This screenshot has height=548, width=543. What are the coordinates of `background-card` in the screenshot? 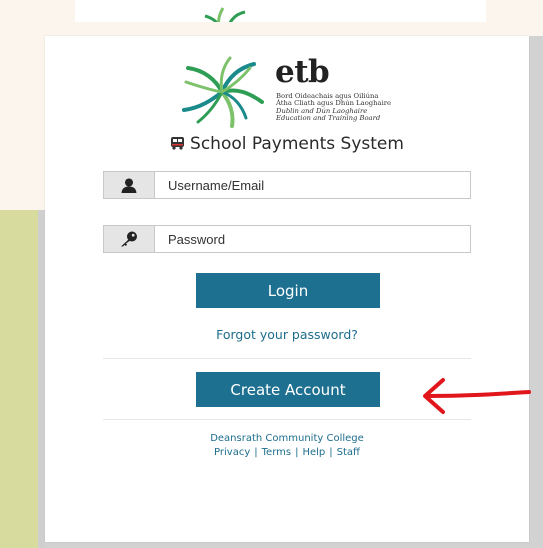 It's located at (280, 11).